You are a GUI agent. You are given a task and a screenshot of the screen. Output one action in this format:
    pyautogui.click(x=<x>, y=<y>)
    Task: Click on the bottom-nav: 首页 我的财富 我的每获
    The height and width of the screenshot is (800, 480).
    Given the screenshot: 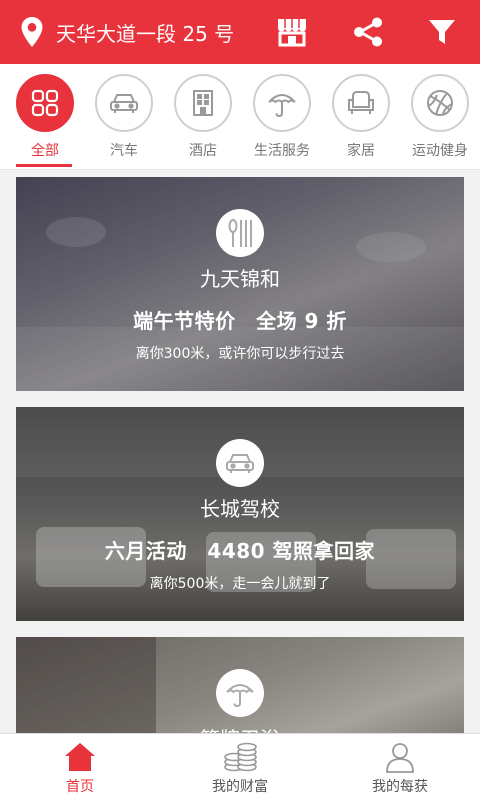 What is the action you would take?
    pyautogui.click(x=240, y=766)
    